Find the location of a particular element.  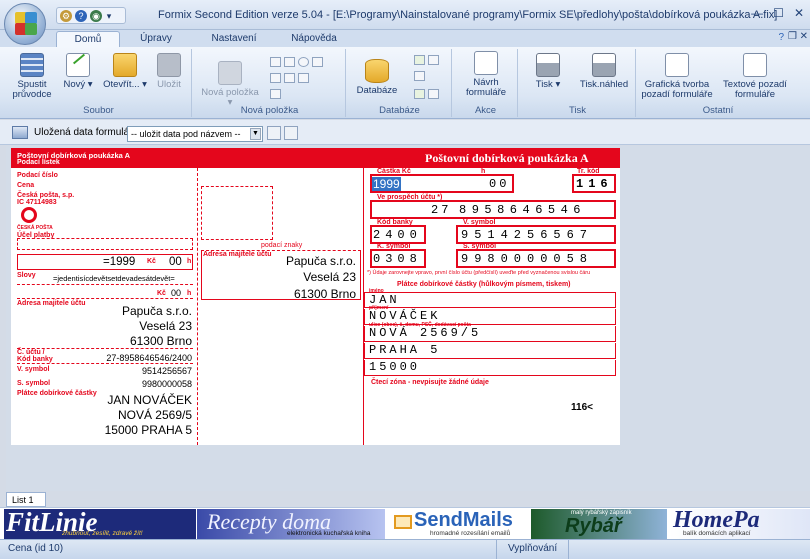

status-mid: Vyplňování is located at coordinates (533, 548).